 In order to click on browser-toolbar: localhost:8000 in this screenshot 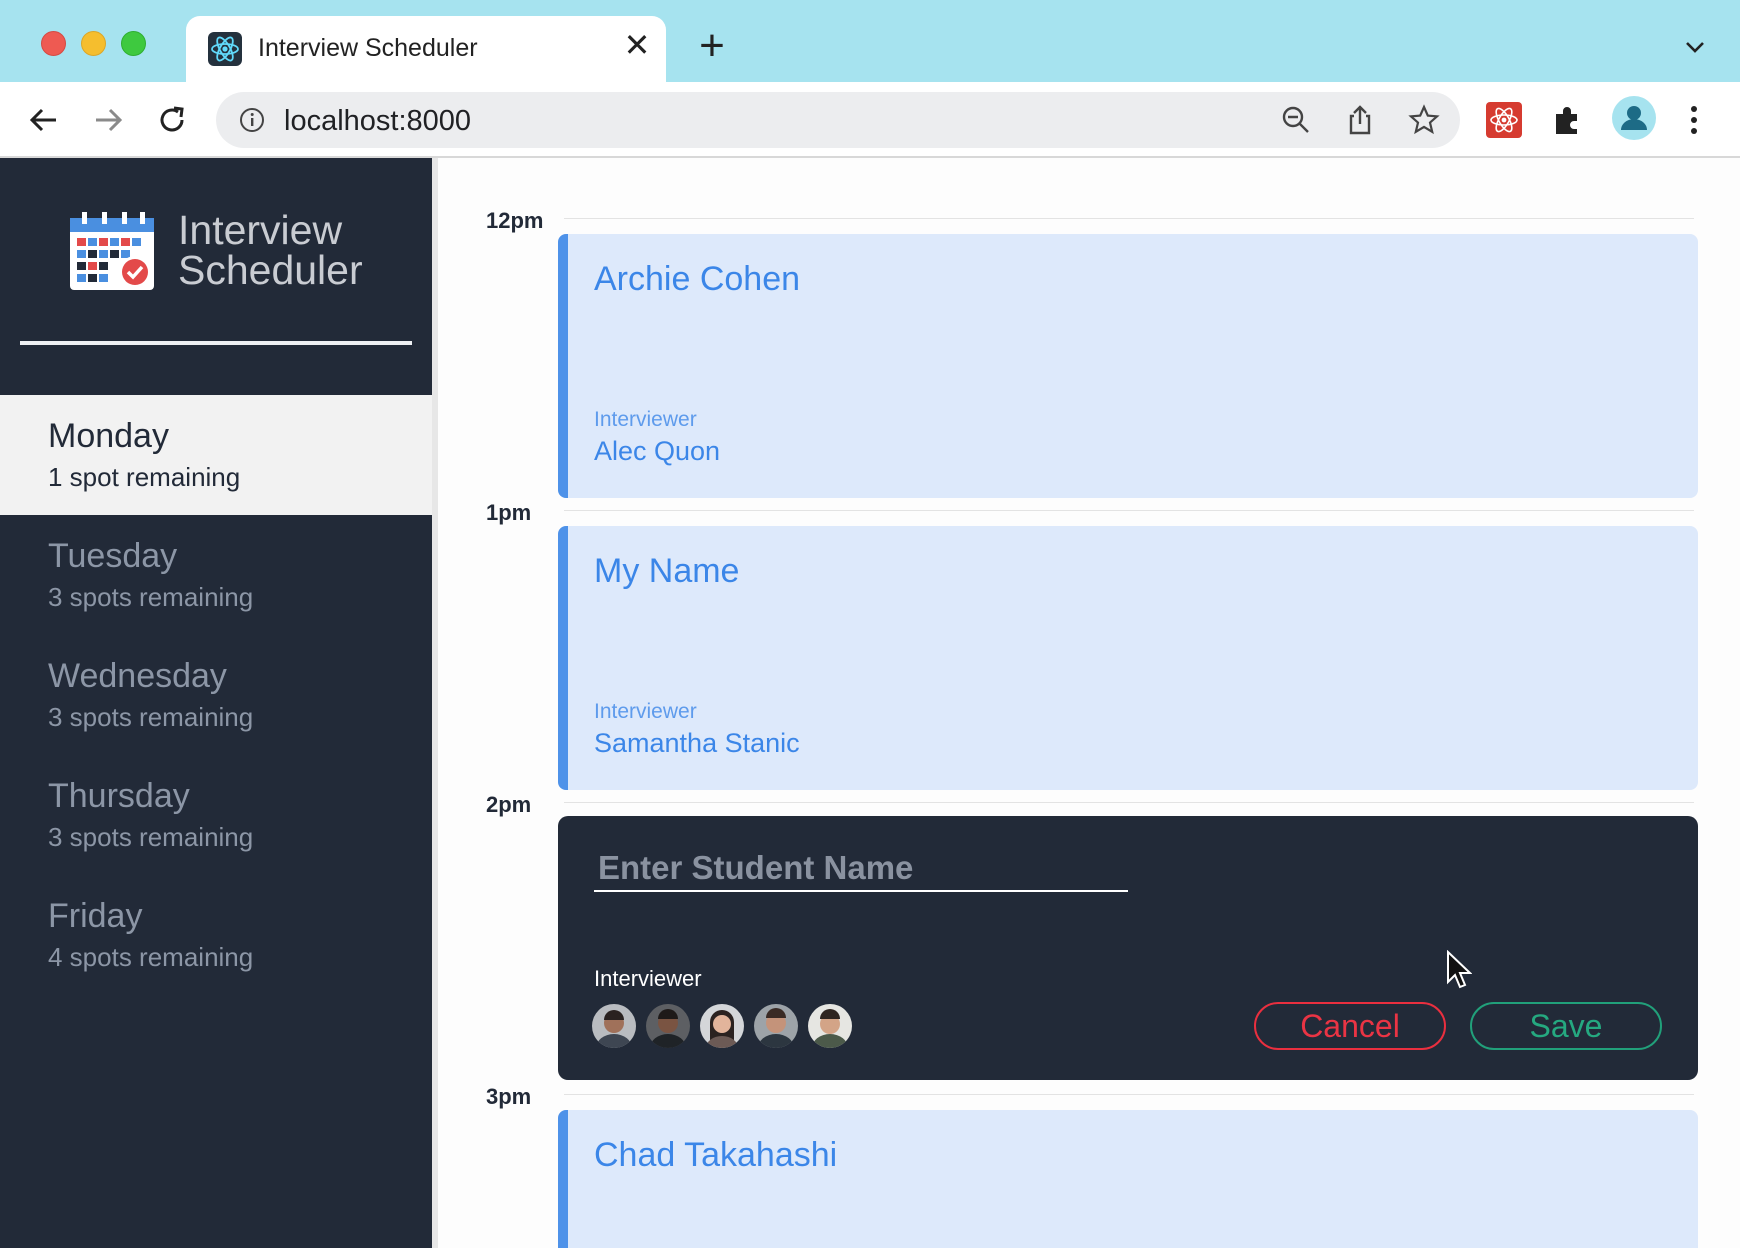, I will do `click(870, 120)`.